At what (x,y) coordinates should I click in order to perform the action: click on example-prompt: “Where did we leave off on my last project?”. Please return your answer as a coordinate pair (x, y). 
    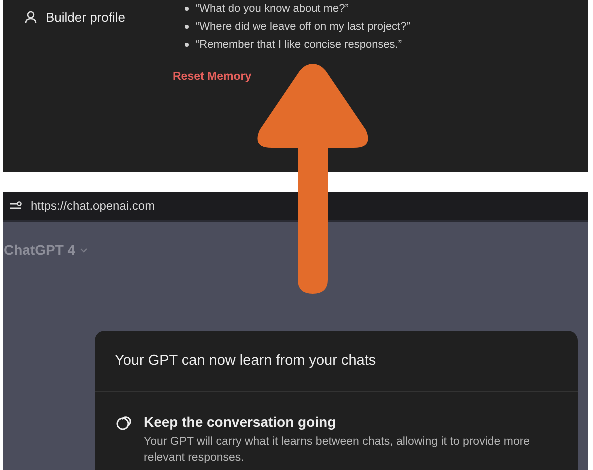
    Looking at the image, I should click on (303, 27).